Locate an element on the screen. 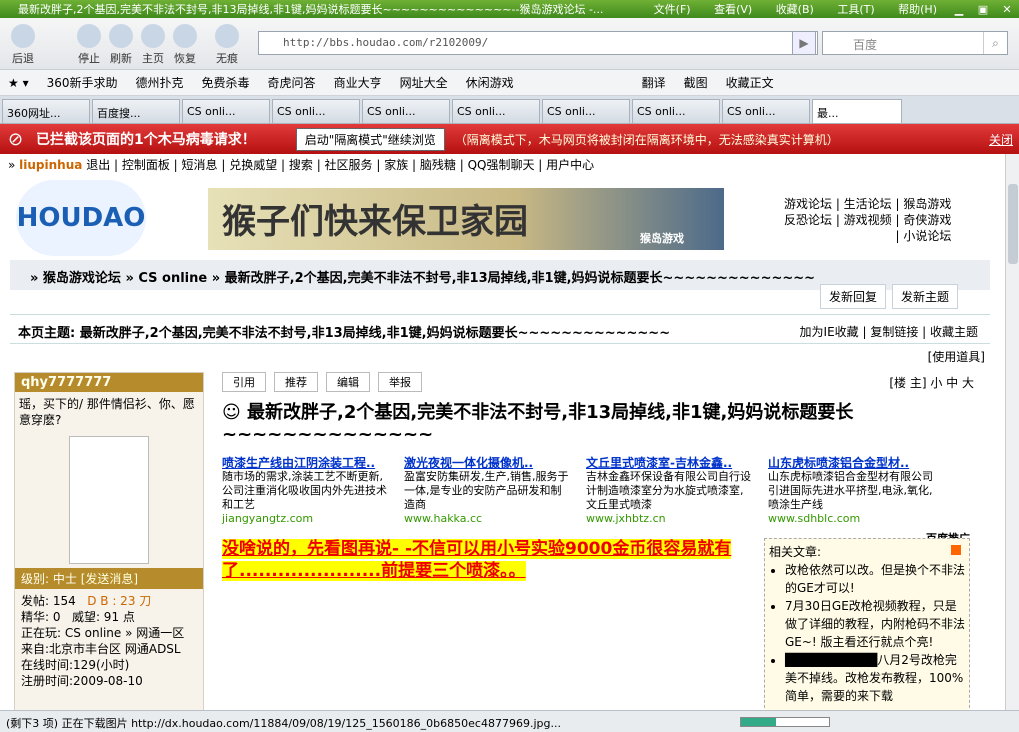 The height and width of the screenshot is (732, 1019). forum-links-row: | 小说论坛 is located at coordinates (868, 236).